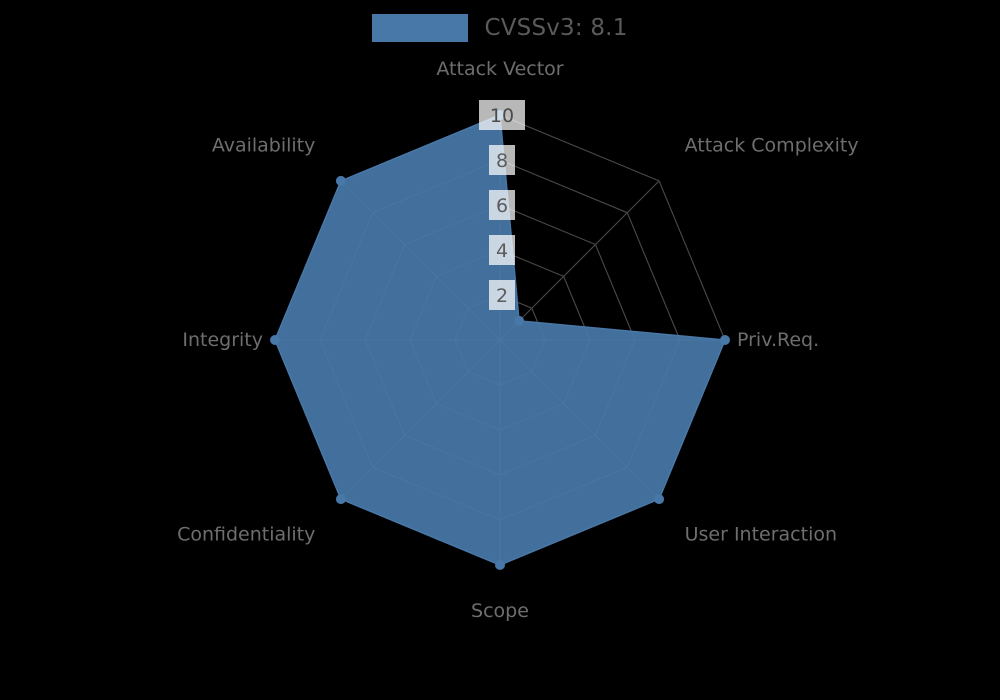  Describe the element at coordinates (502, 296) in the screenshot. I see `radial-tick-label-2: 2` at that location.